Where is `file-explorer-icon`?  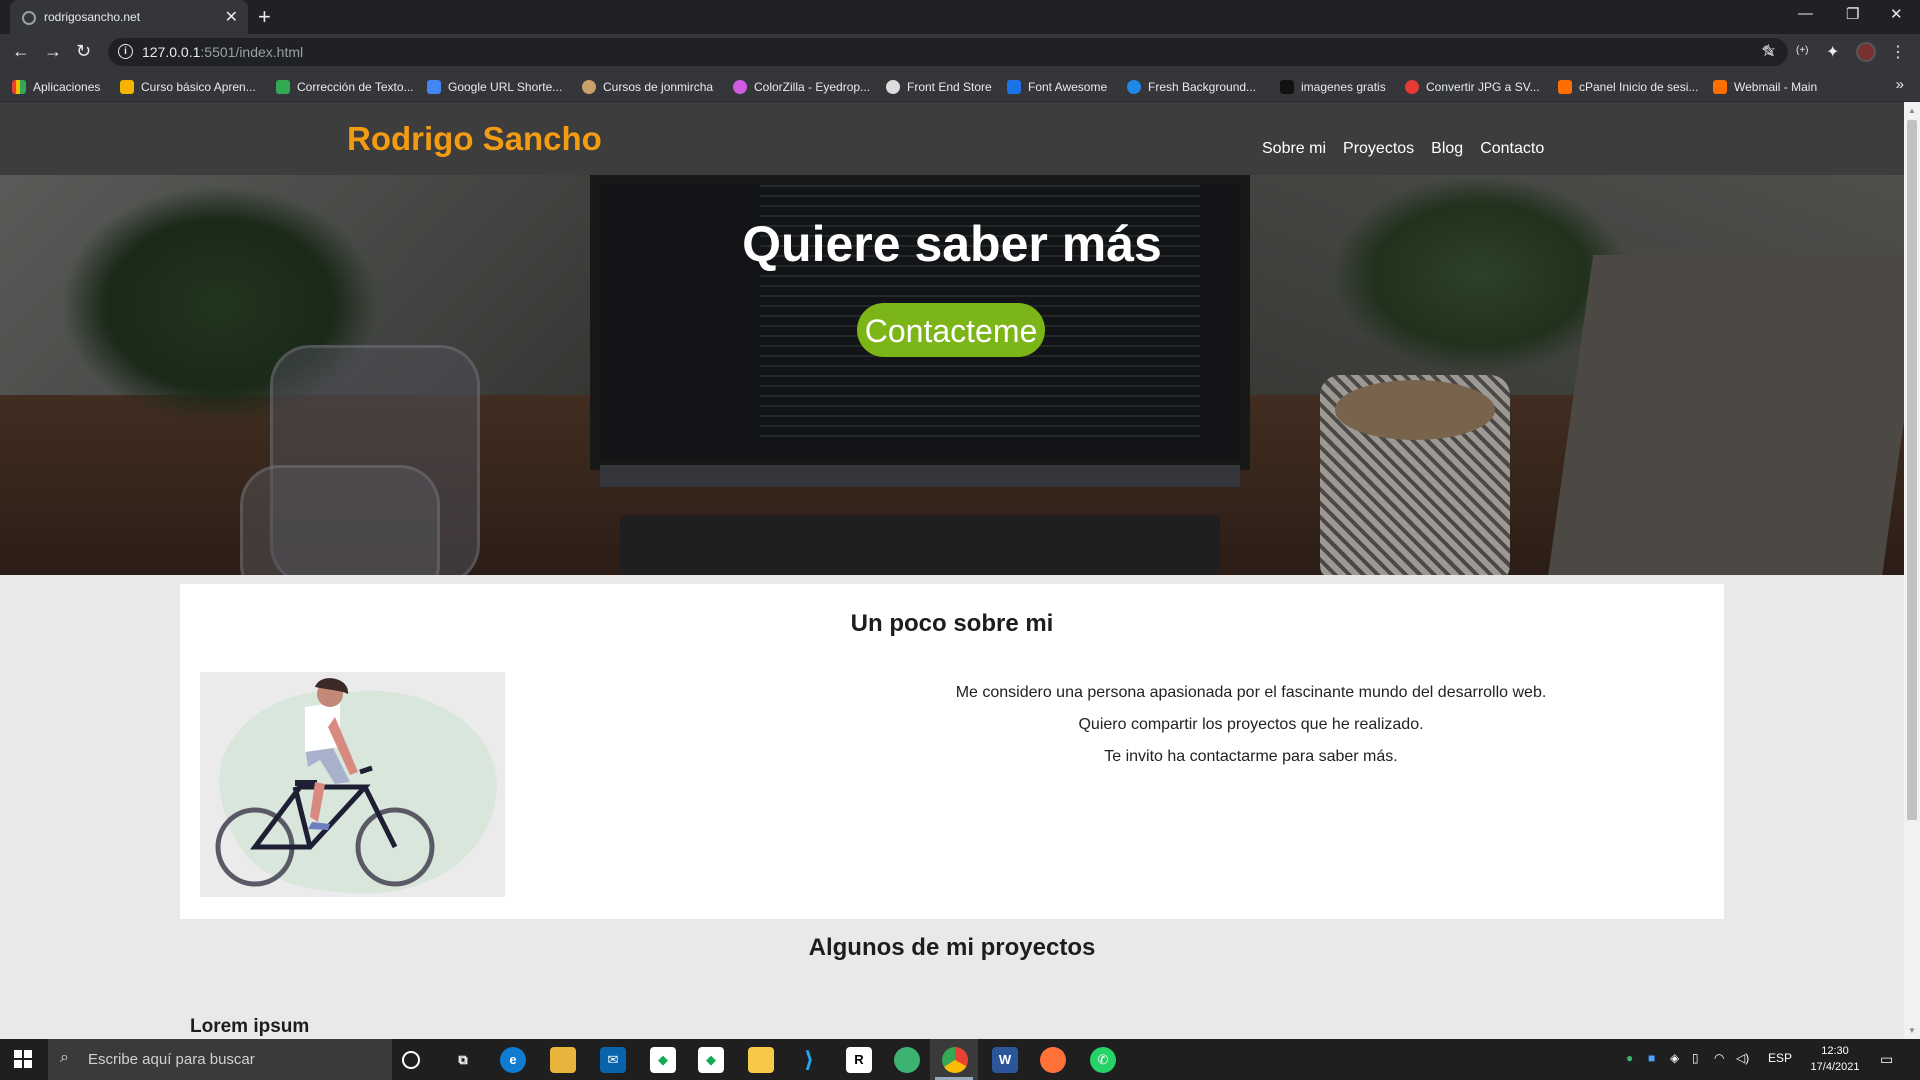
file-explorer-icon is located at coordinates (563, 1060).